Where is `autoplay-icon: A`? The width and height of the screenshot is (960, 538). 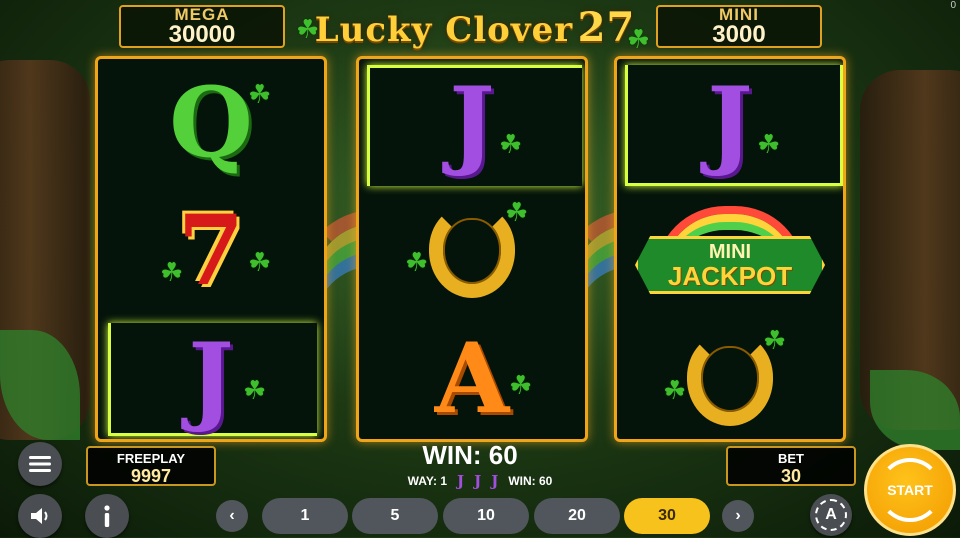
autoplay-icon: A is located at coordinates (831, 515).